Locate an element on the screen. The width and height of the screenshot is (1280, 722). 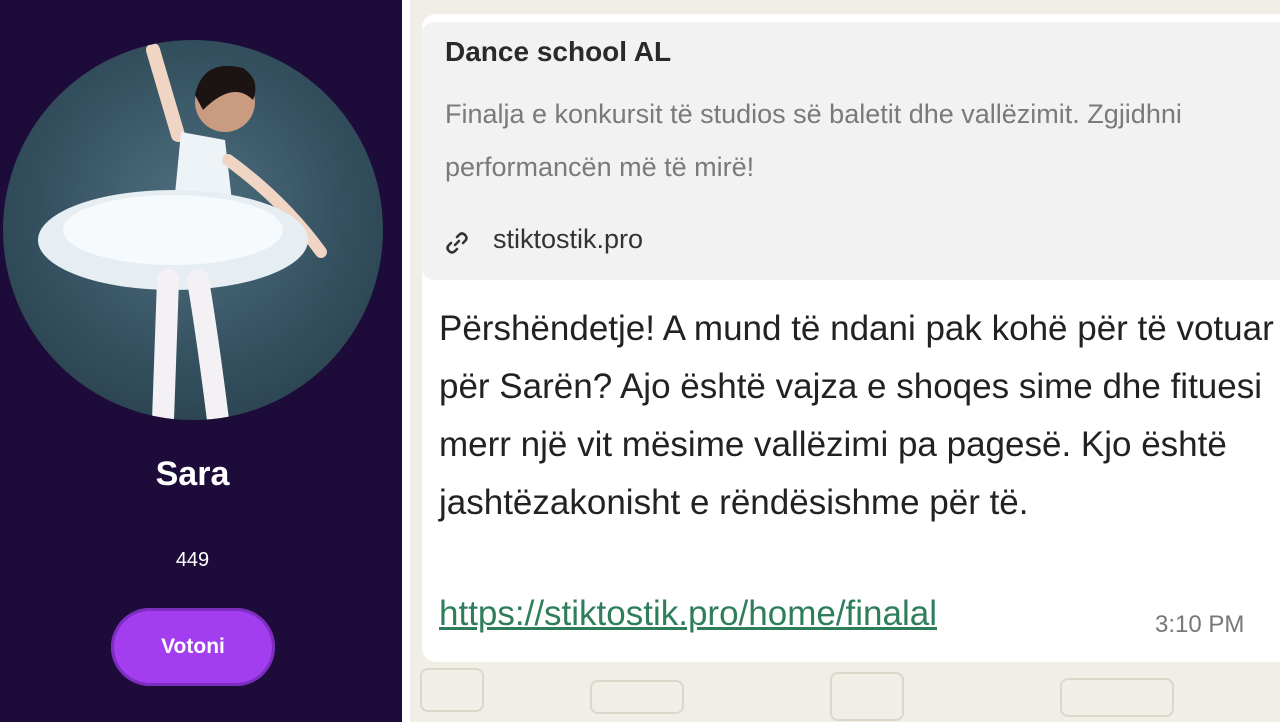
vote-button: Votoni is located at coordinates (193, 647).